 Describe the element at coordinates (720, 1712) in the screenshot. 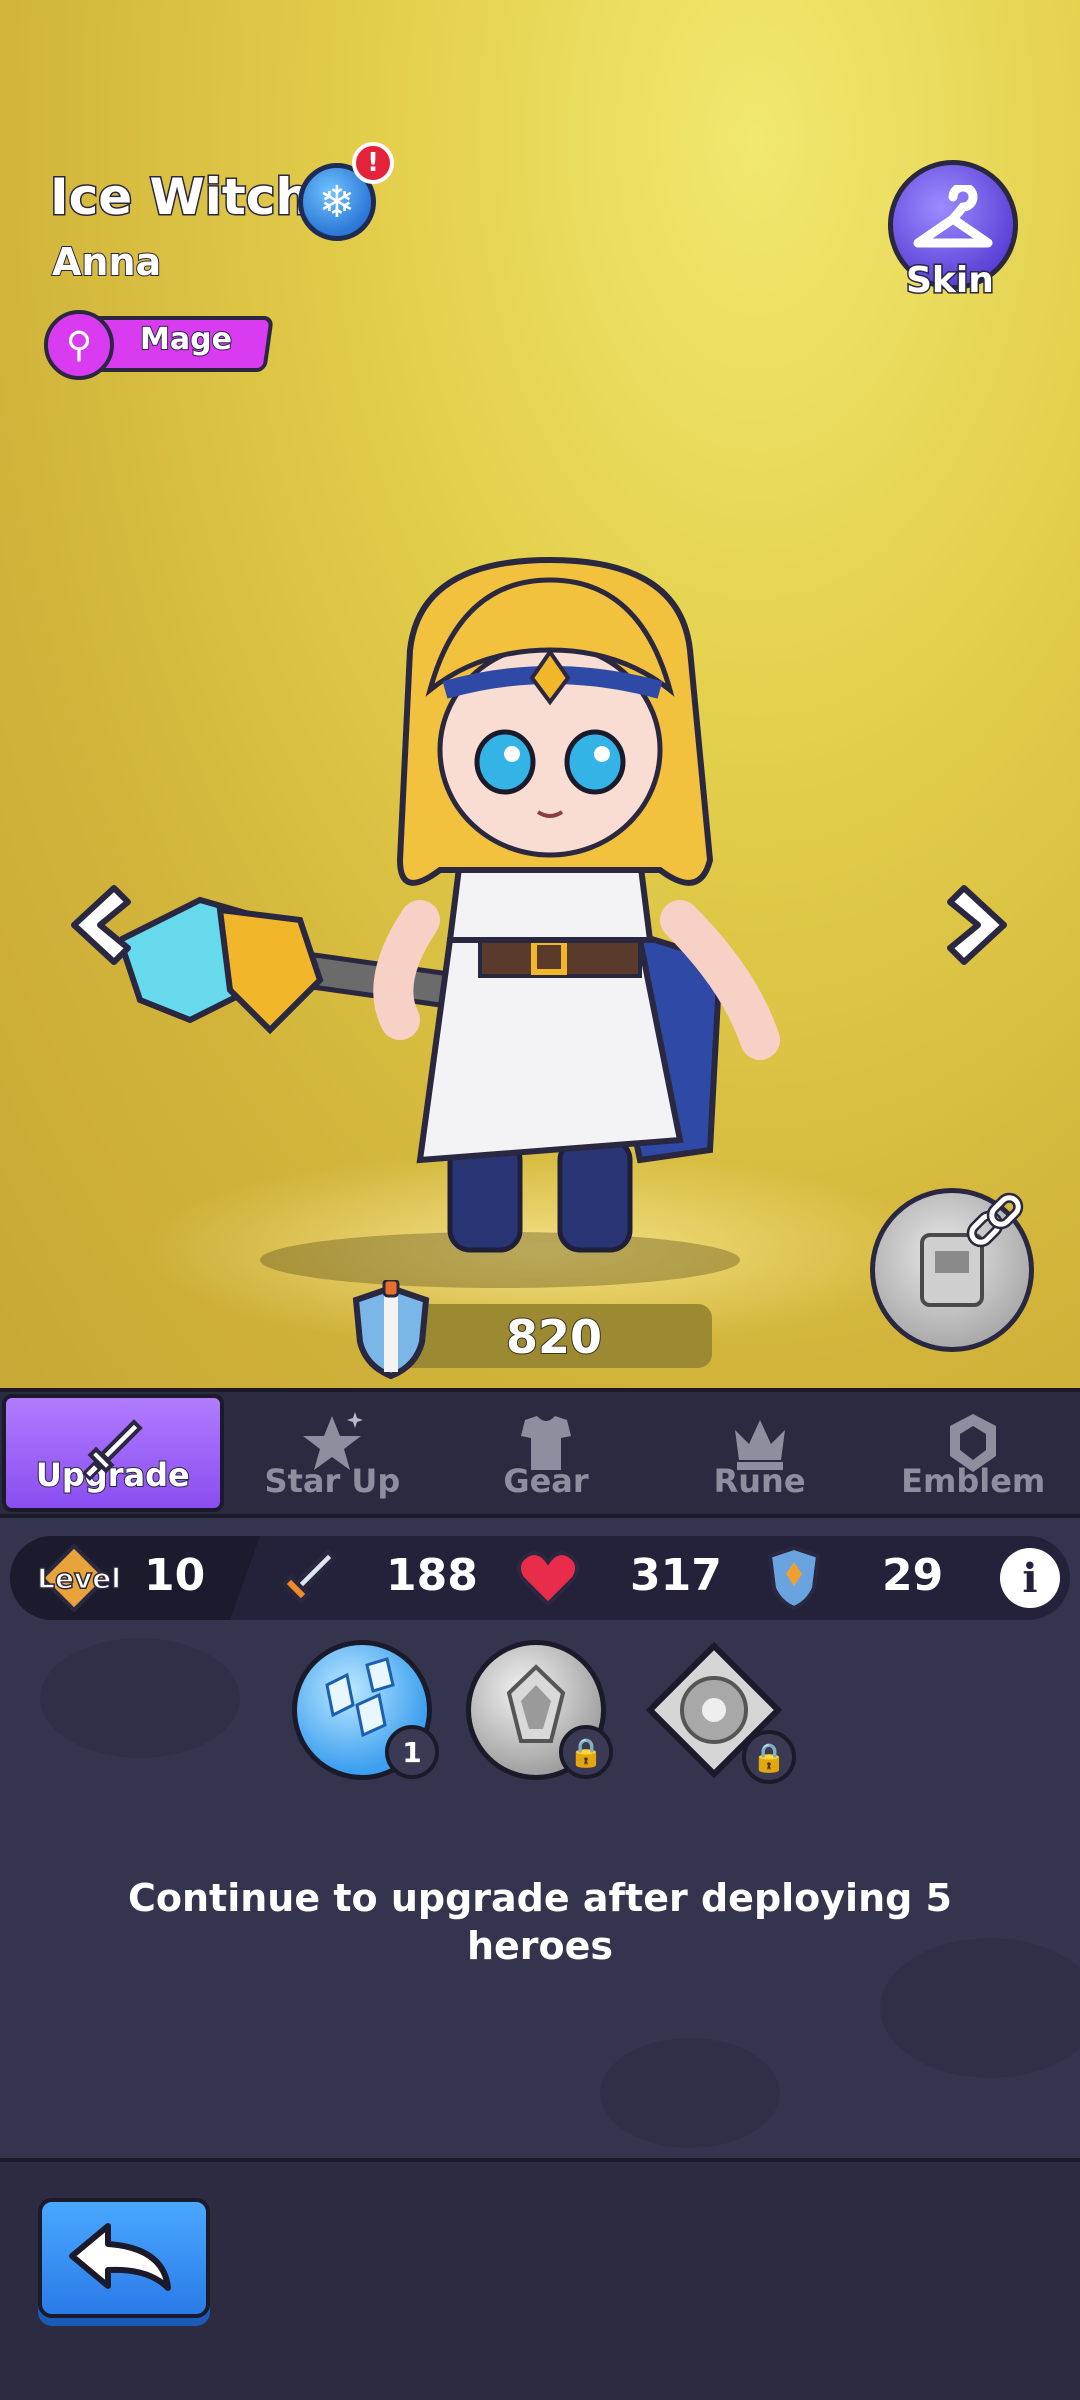

I see `skill-gear-locked: 🔒` at that location.